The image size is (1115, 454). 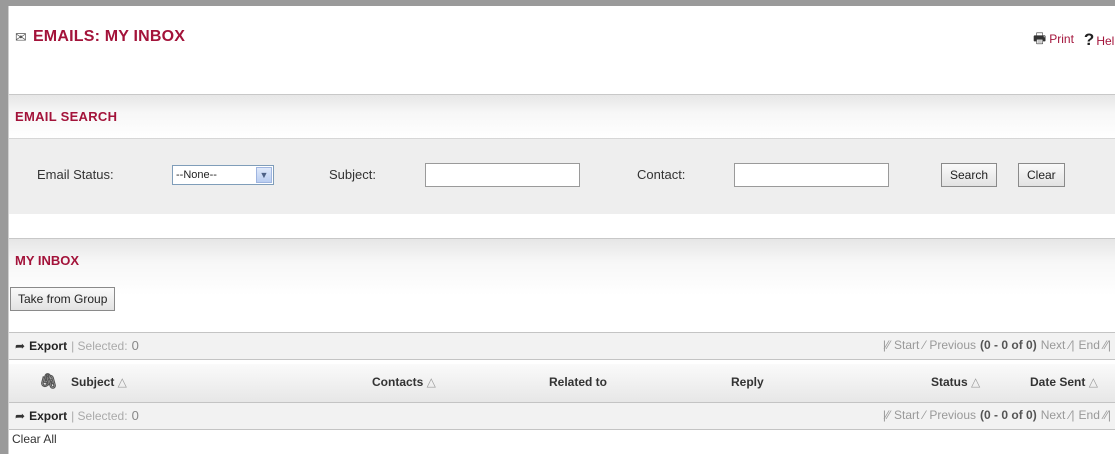 What do you see at coordinates (1105, 41) in the screenshot?
I see `help-label: Help` at bounding box center [1105, 41].